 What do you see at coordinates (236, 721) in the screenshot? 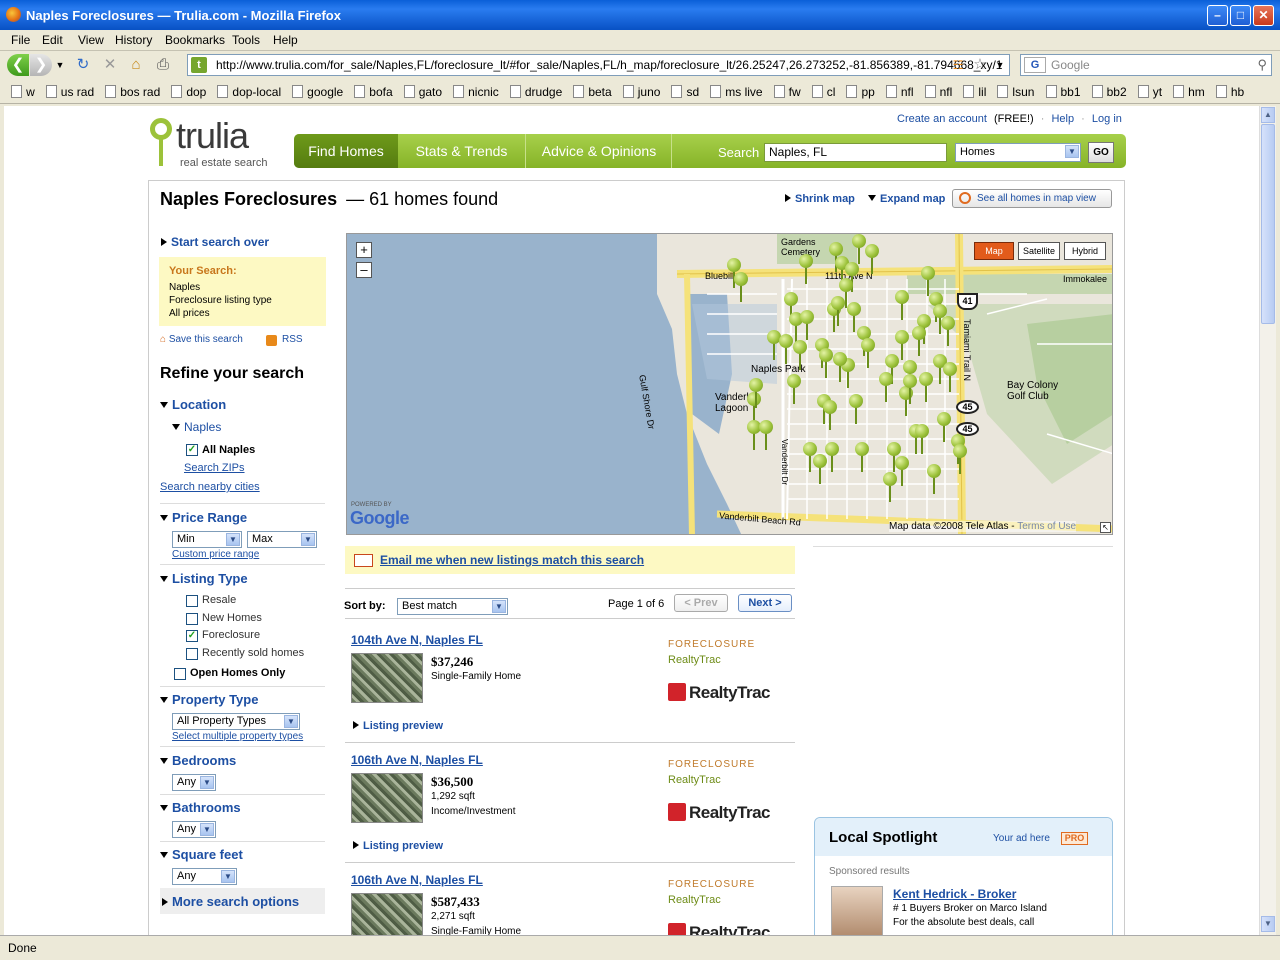
I see `property-type-select: All Property Types ▼` at bounding box center [236, 721].